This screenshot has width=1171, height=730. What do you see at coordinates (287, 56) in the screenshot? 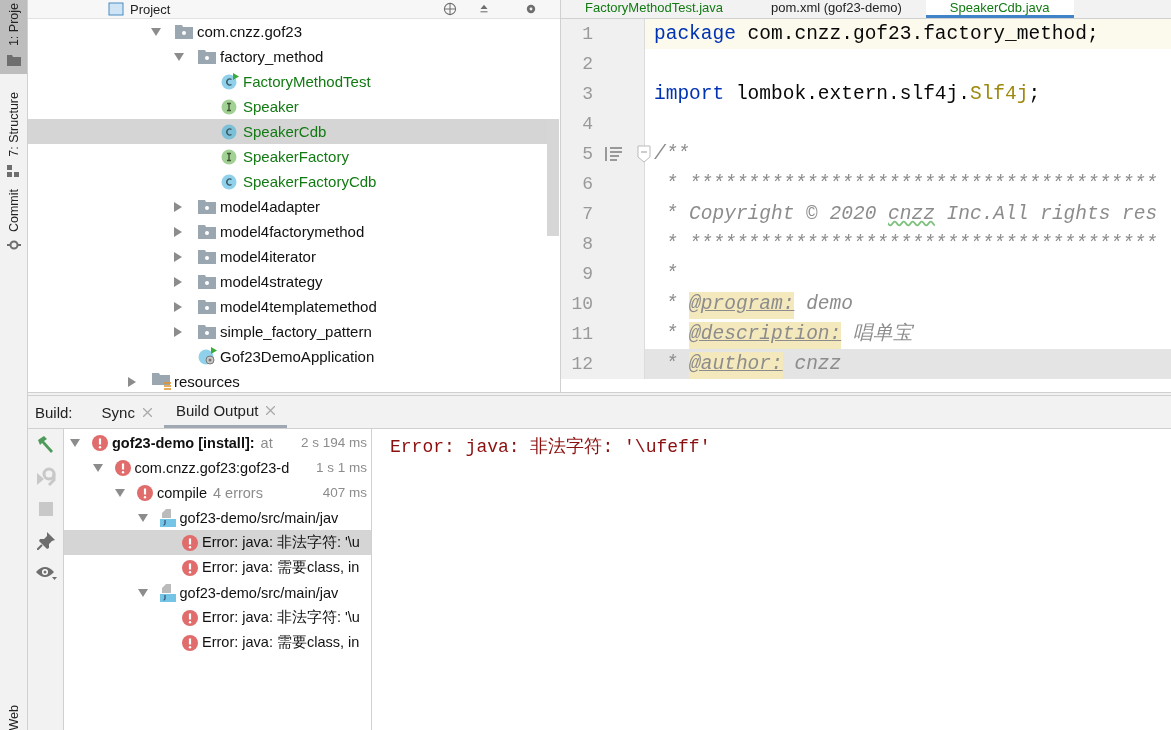
I see `tree-item: factory_method` at bounding box center [287, 56].